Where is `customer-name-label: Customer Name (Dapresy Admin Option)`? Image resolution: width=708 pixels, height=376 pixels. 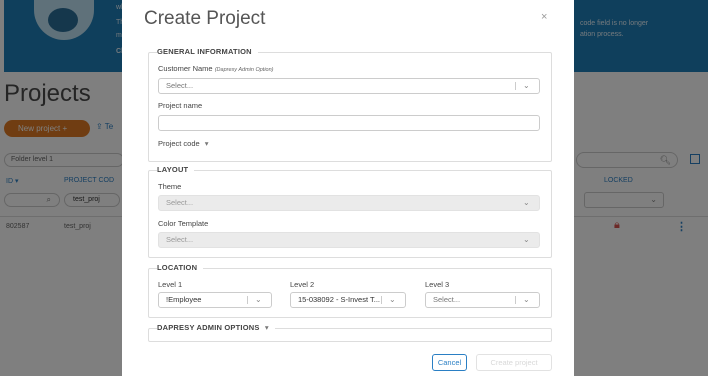 customer-name-label: Customer Name (Dapresy Admin Option) is located at coordinates (216, 68).